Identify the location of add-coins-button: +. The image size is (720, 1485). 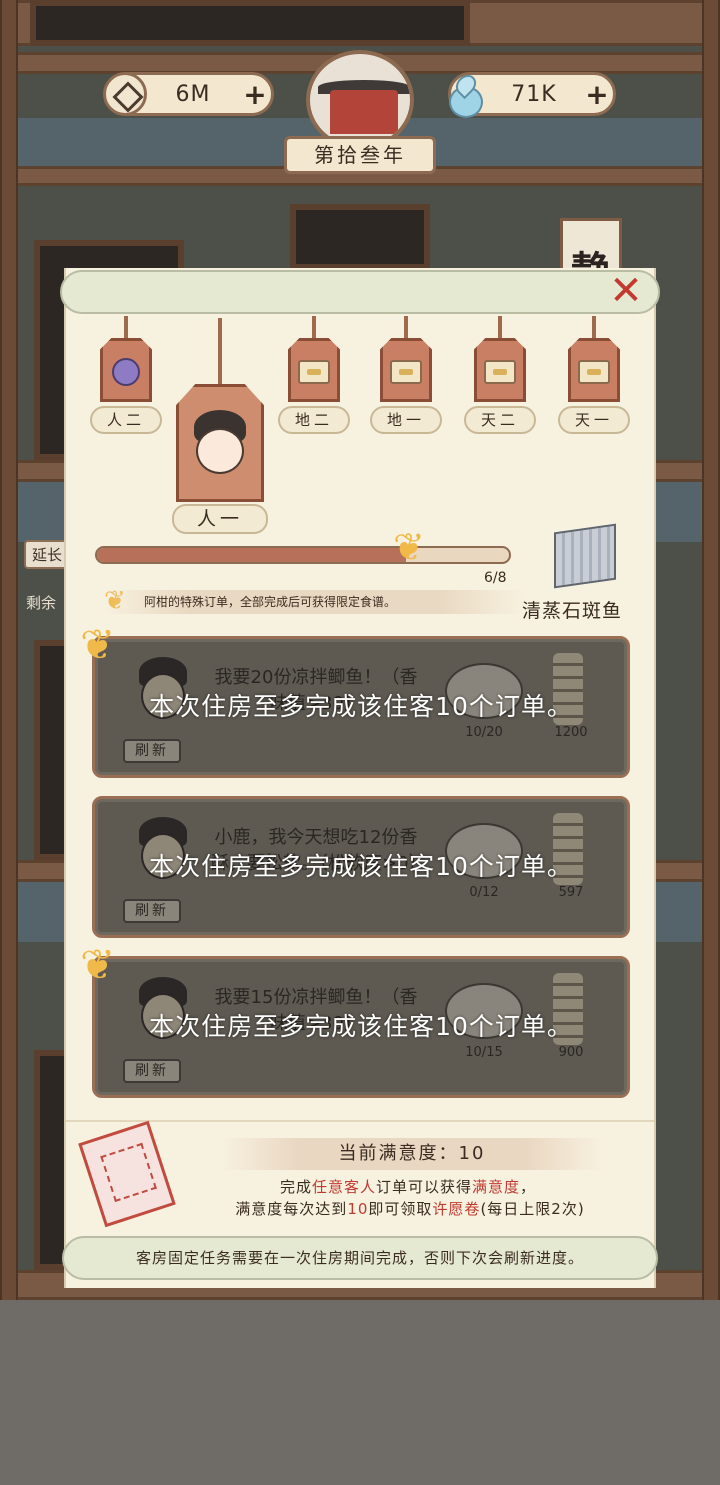
(255, 94).